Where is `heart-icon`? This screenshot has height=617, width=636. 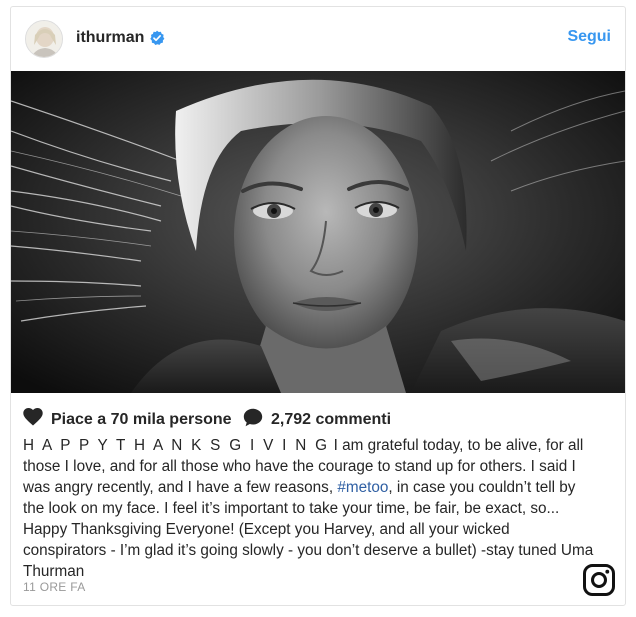 heart-icon is located at coordinates (33, 419).